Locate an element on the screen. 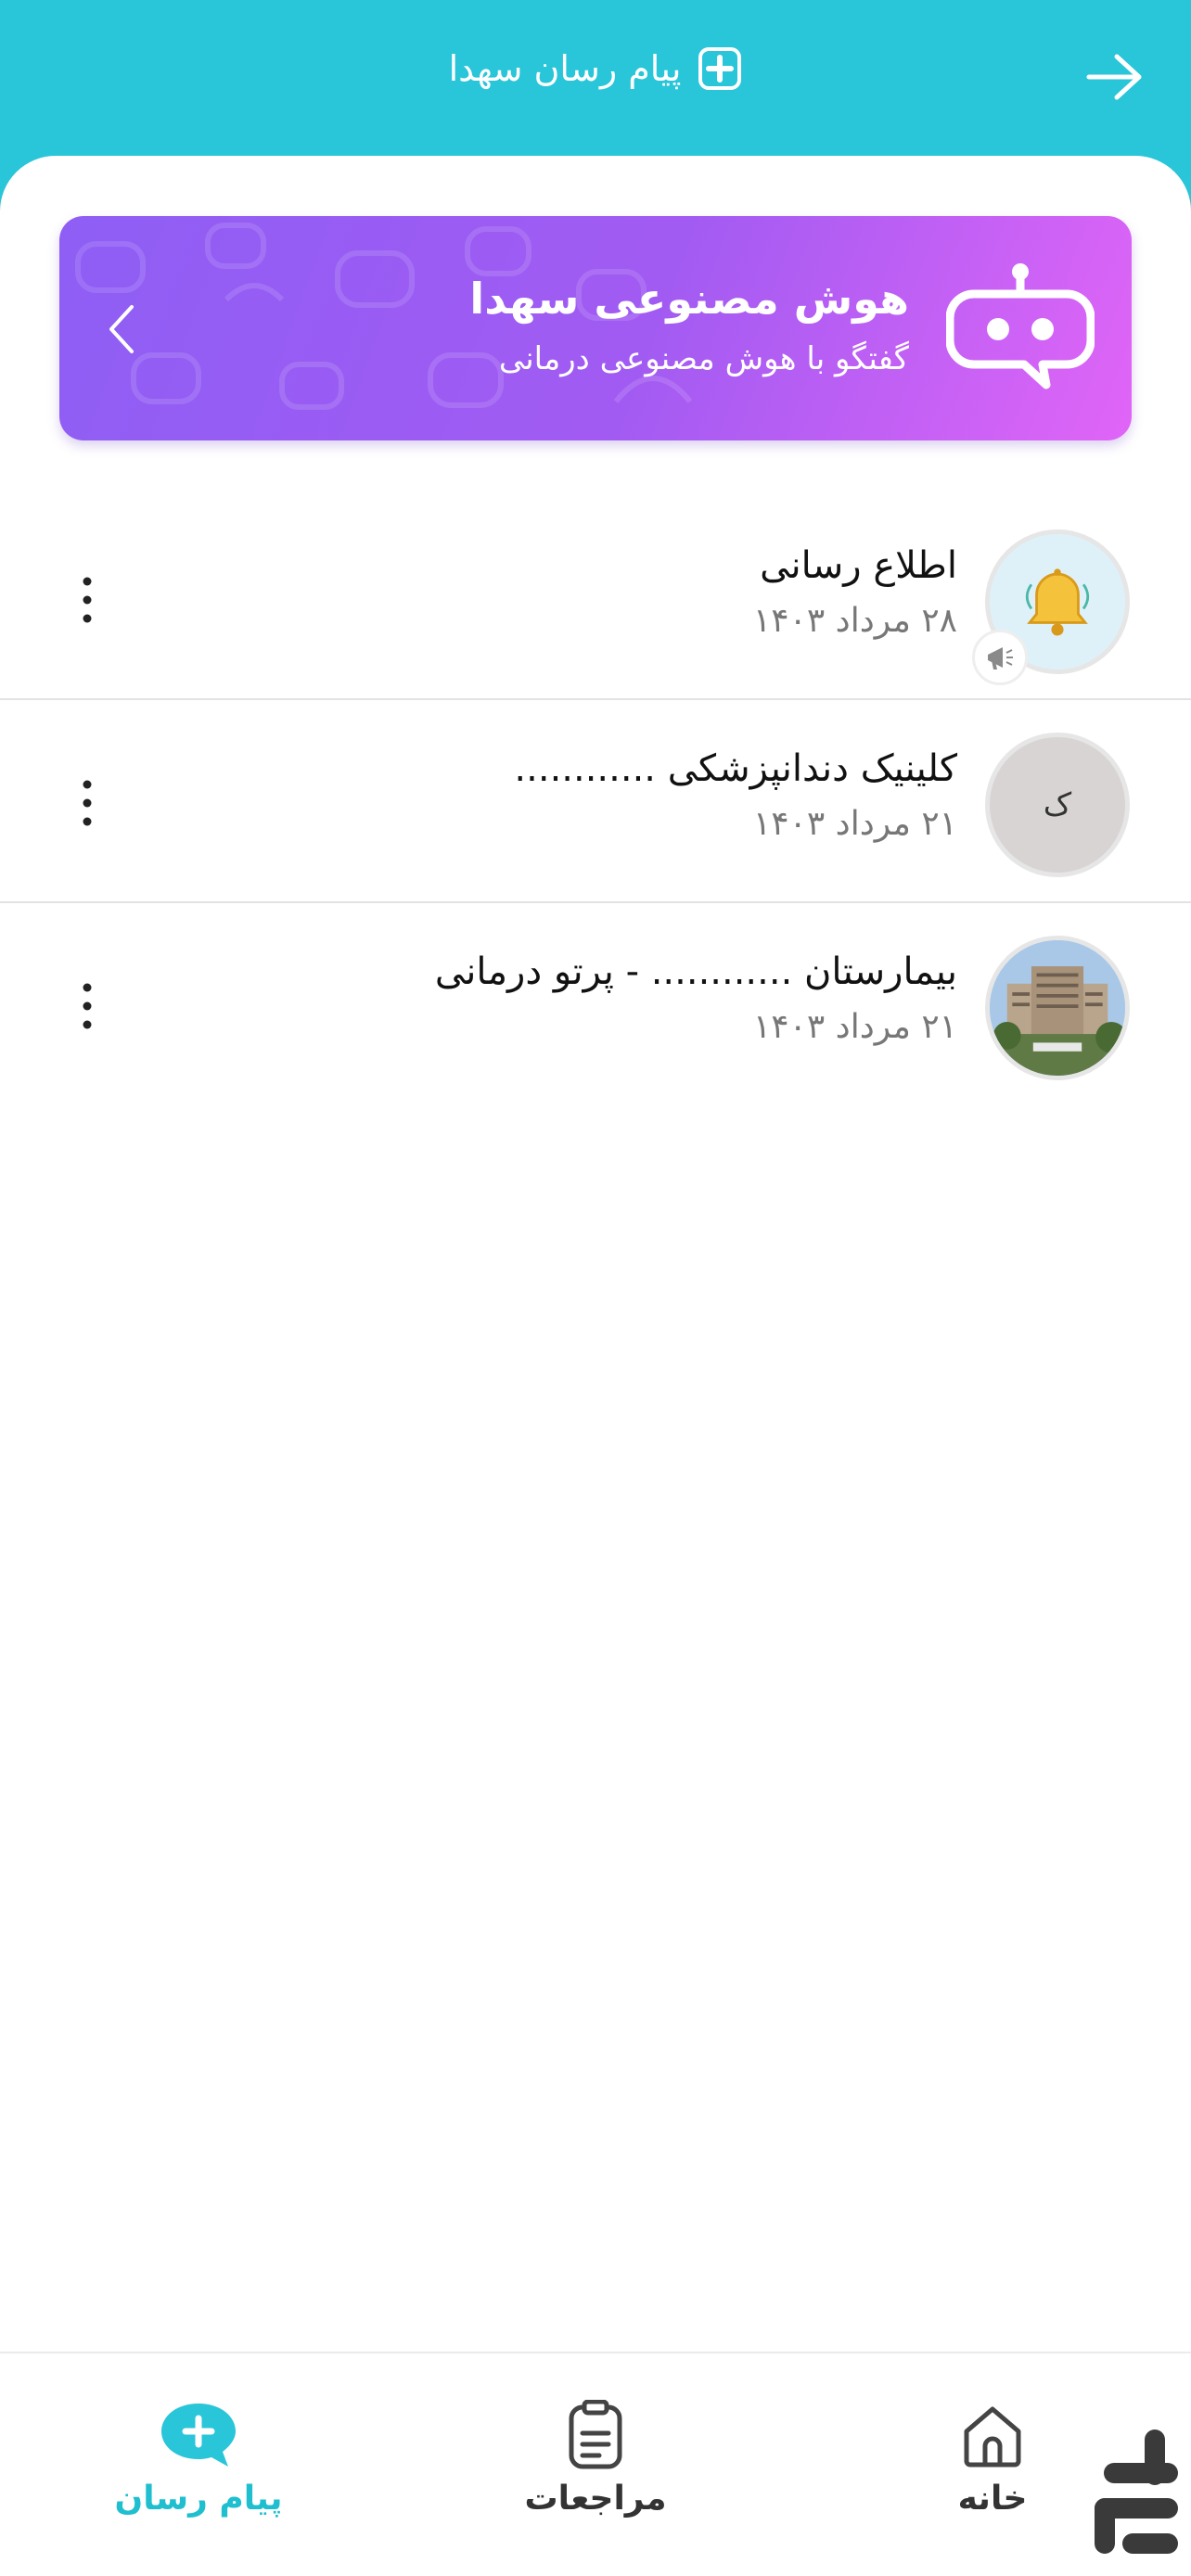 The width and height of the screenshot is (1191, 2576). nav-item-messenger: پیام رسان is located at coordinates (198, 2474).